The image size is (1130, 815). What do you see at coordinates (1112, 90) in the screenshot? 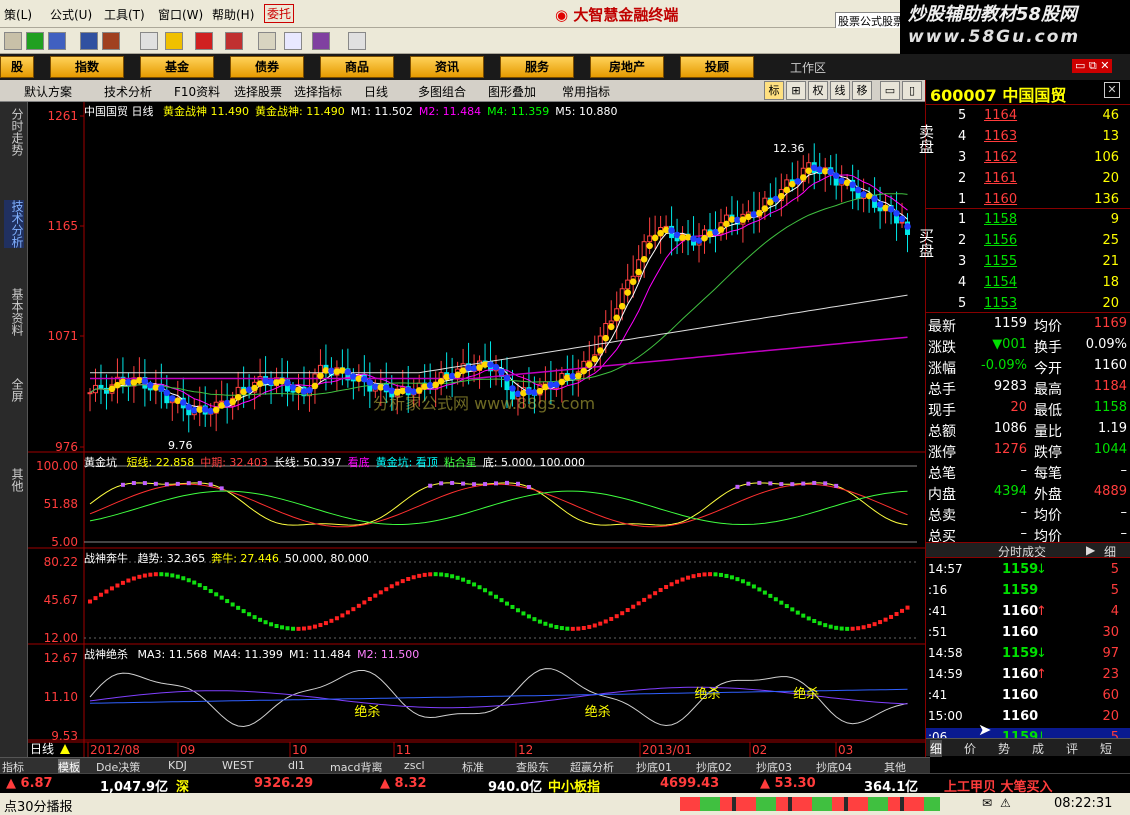
I see `close-icon: ✕` at bounding box center [1112, 90].